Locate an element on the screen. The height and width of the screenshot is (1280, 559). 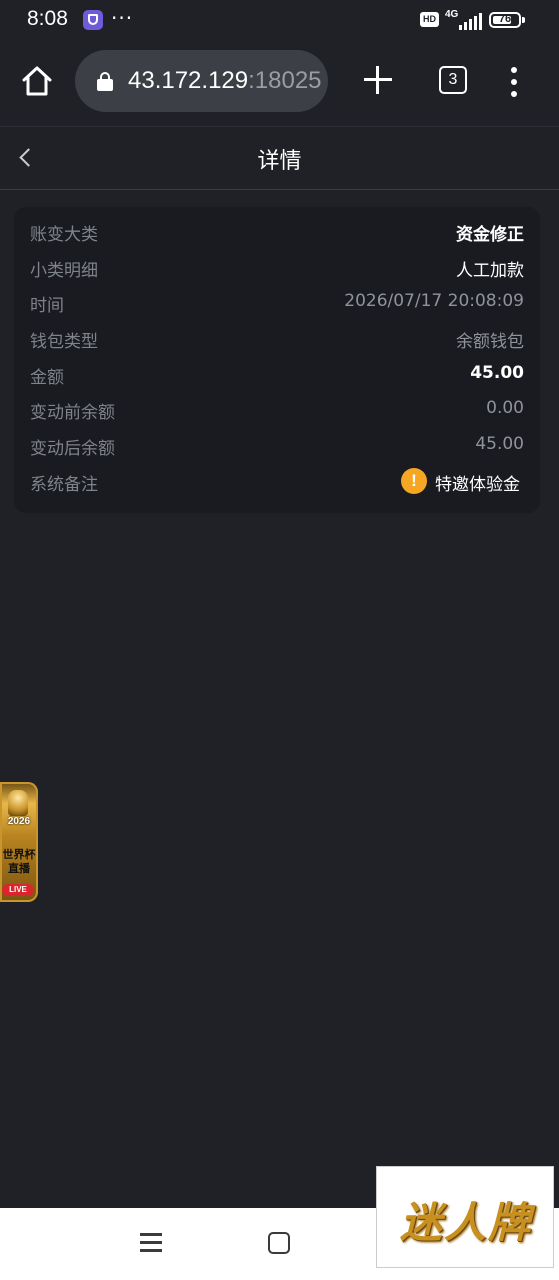
page-header: 详情 is located at coordinates (279, 158).